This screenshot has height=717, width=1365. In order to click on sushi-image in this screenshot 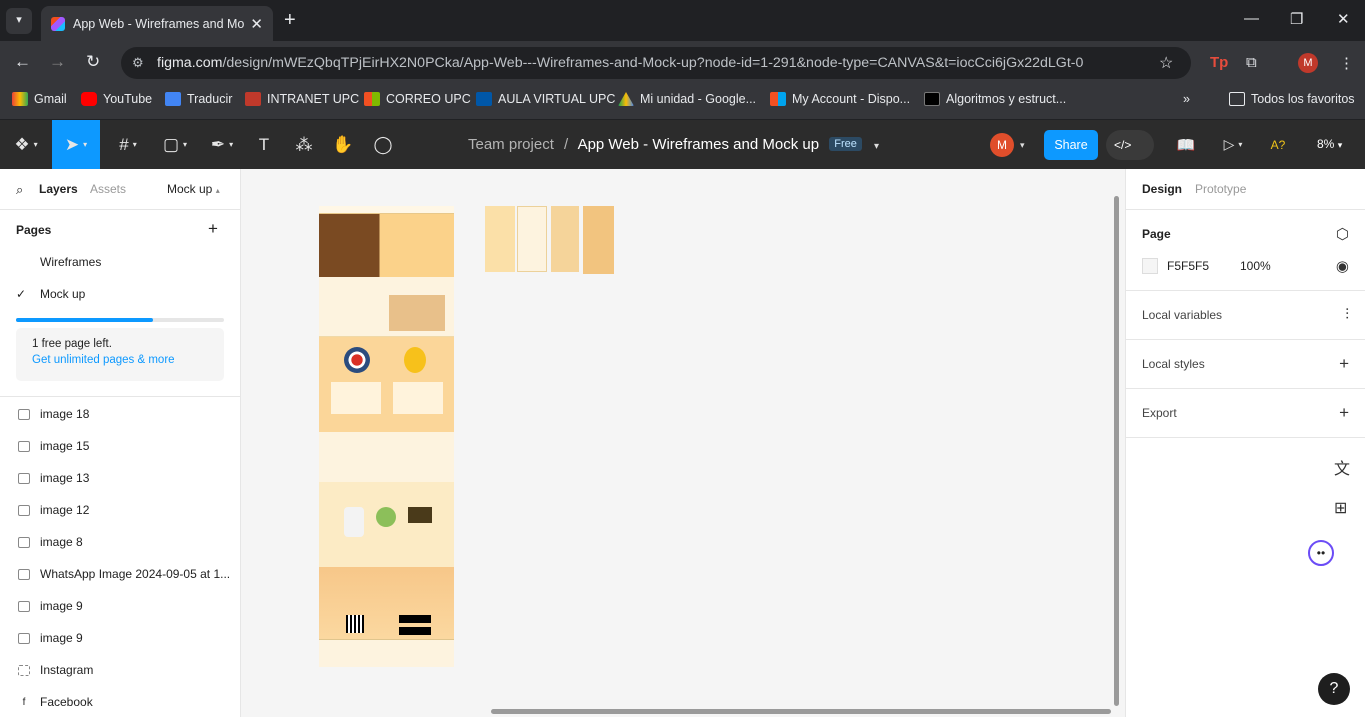, I will do `click(420, 515)`.